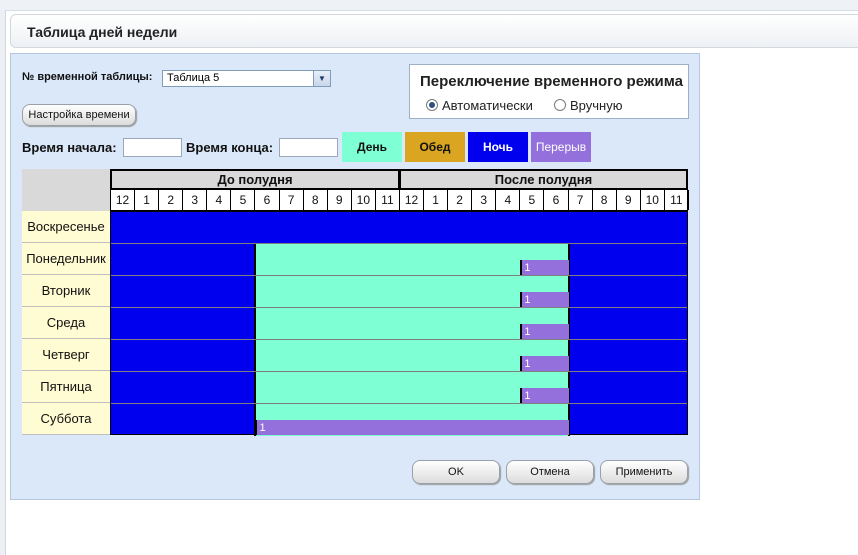 This screenshot has width=858, height=555. Describe the element at coordinates (152, 147) in the screenshot. I see `start-time-input` at that location.